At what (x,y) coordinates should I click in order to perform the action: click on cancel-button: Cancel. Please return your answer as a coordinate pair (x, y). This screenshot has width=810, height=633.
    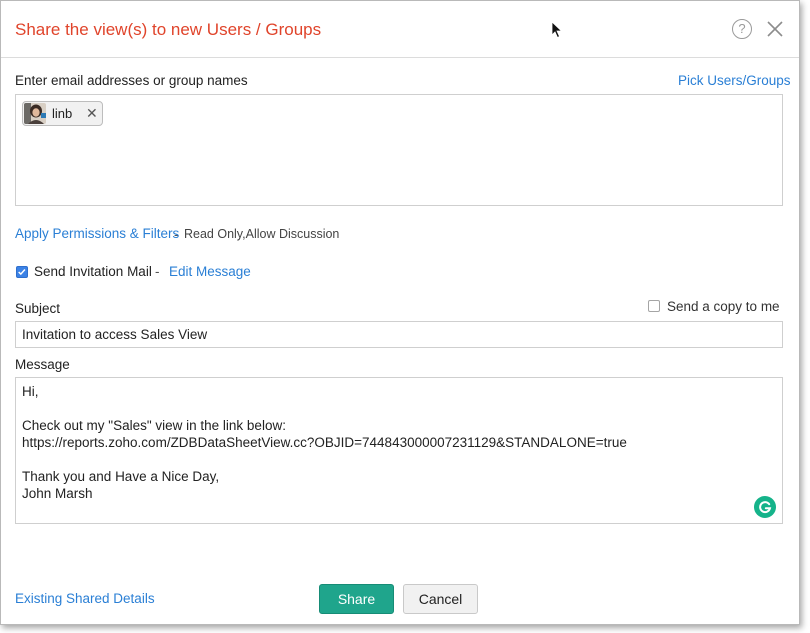
    Looking at the image, I should click on (440, 599).